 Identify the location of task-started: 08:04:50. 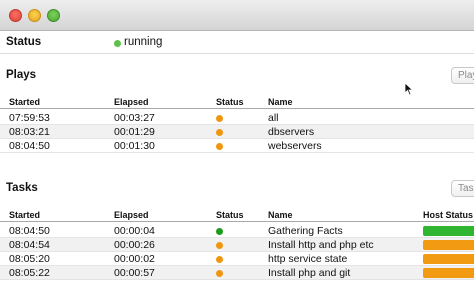
(29, 231).